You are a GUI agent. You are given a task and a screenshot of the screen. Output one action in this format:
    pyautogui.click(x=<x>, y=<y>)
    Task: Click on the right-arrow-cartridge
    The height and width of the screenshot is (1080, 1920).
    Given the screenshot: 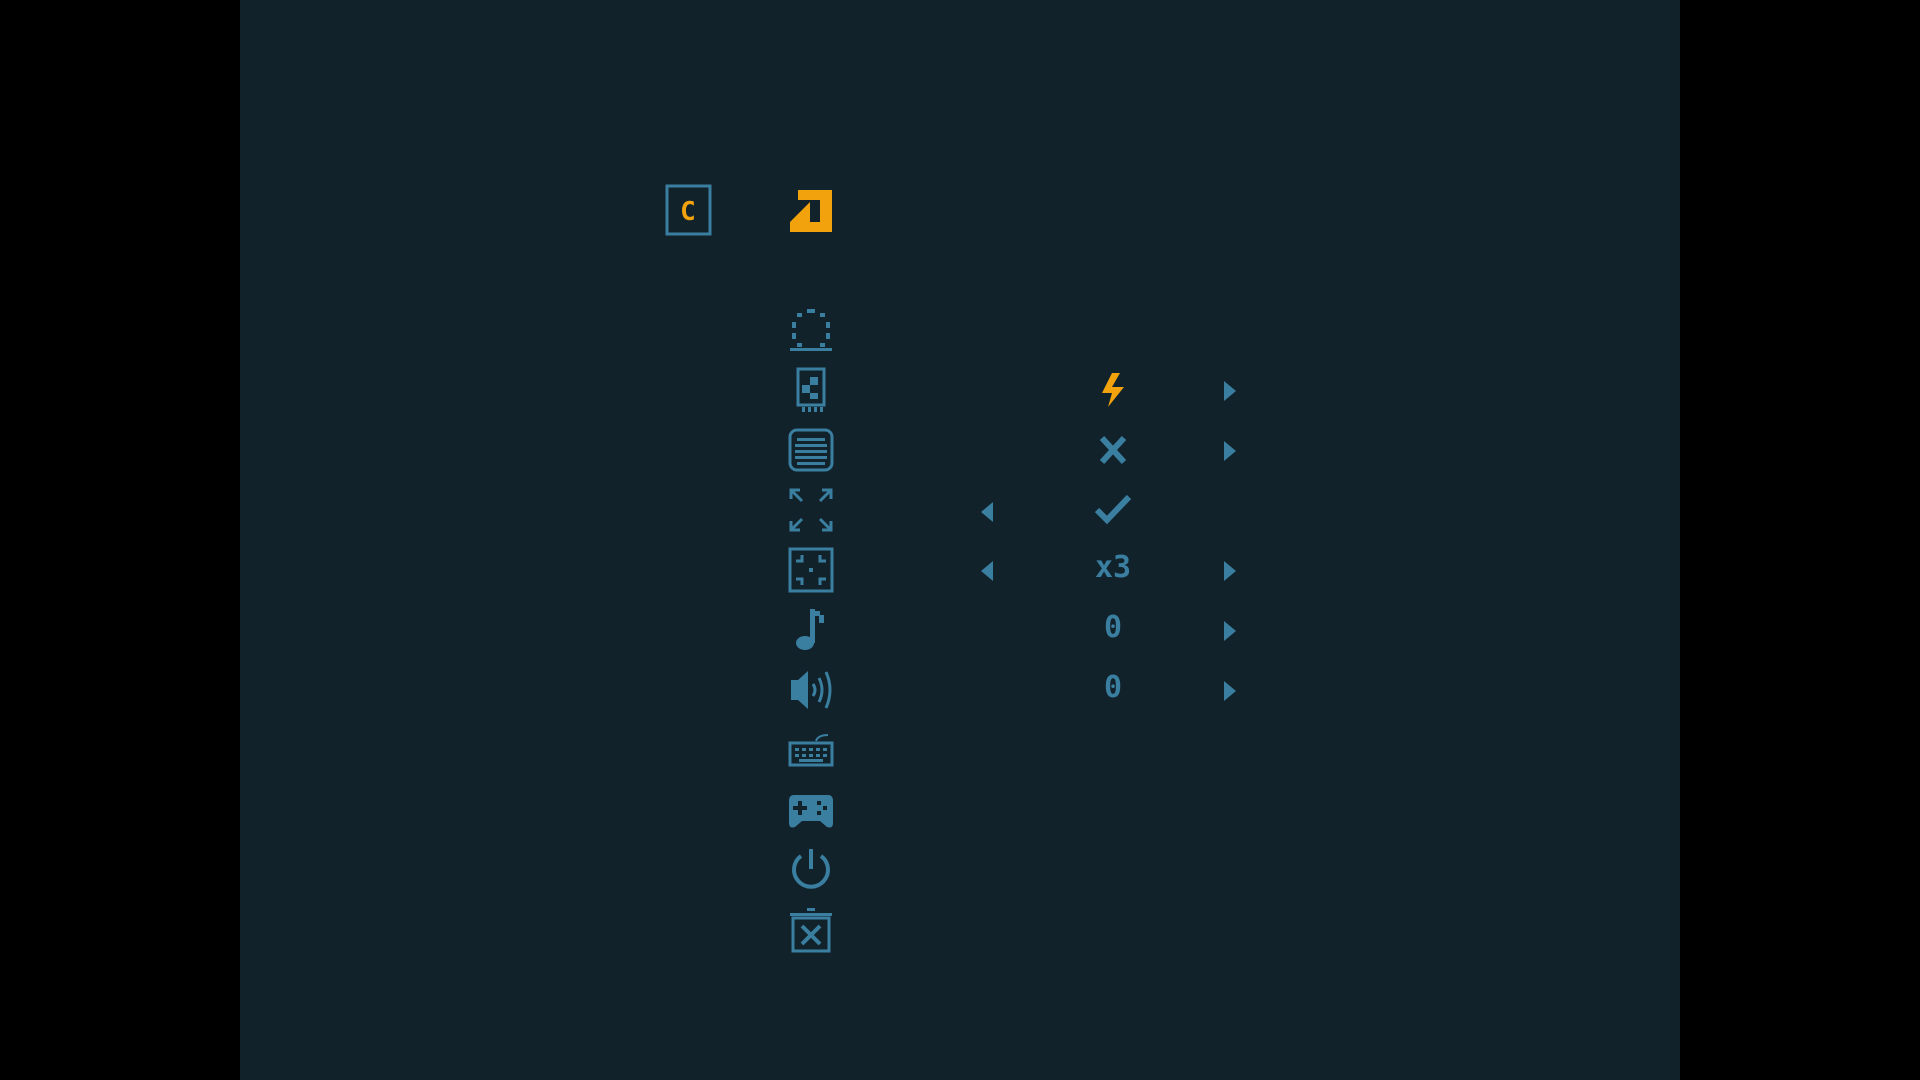 What is the action you would take?
    pyautogui.click(x=1230, y=391)
    